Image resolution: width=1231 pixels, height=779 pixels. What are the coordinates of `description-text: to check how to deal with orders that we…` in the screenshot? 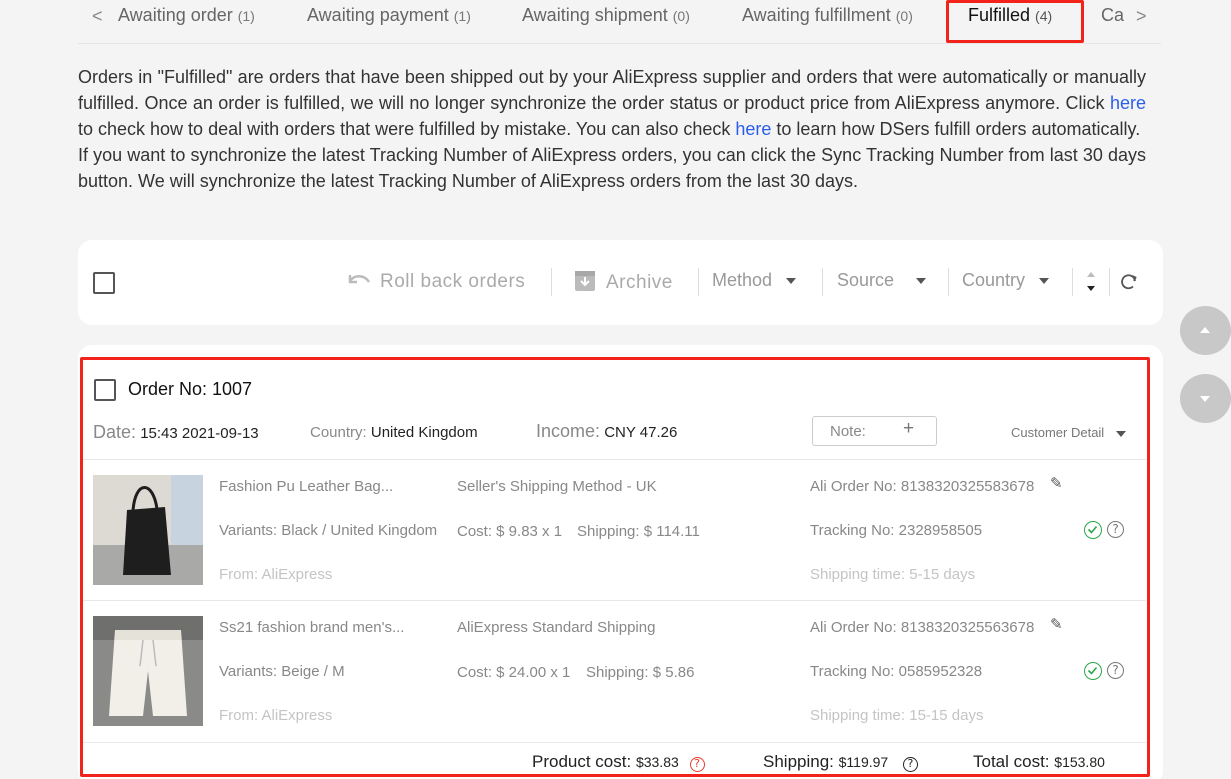 It's located at (407, 129).